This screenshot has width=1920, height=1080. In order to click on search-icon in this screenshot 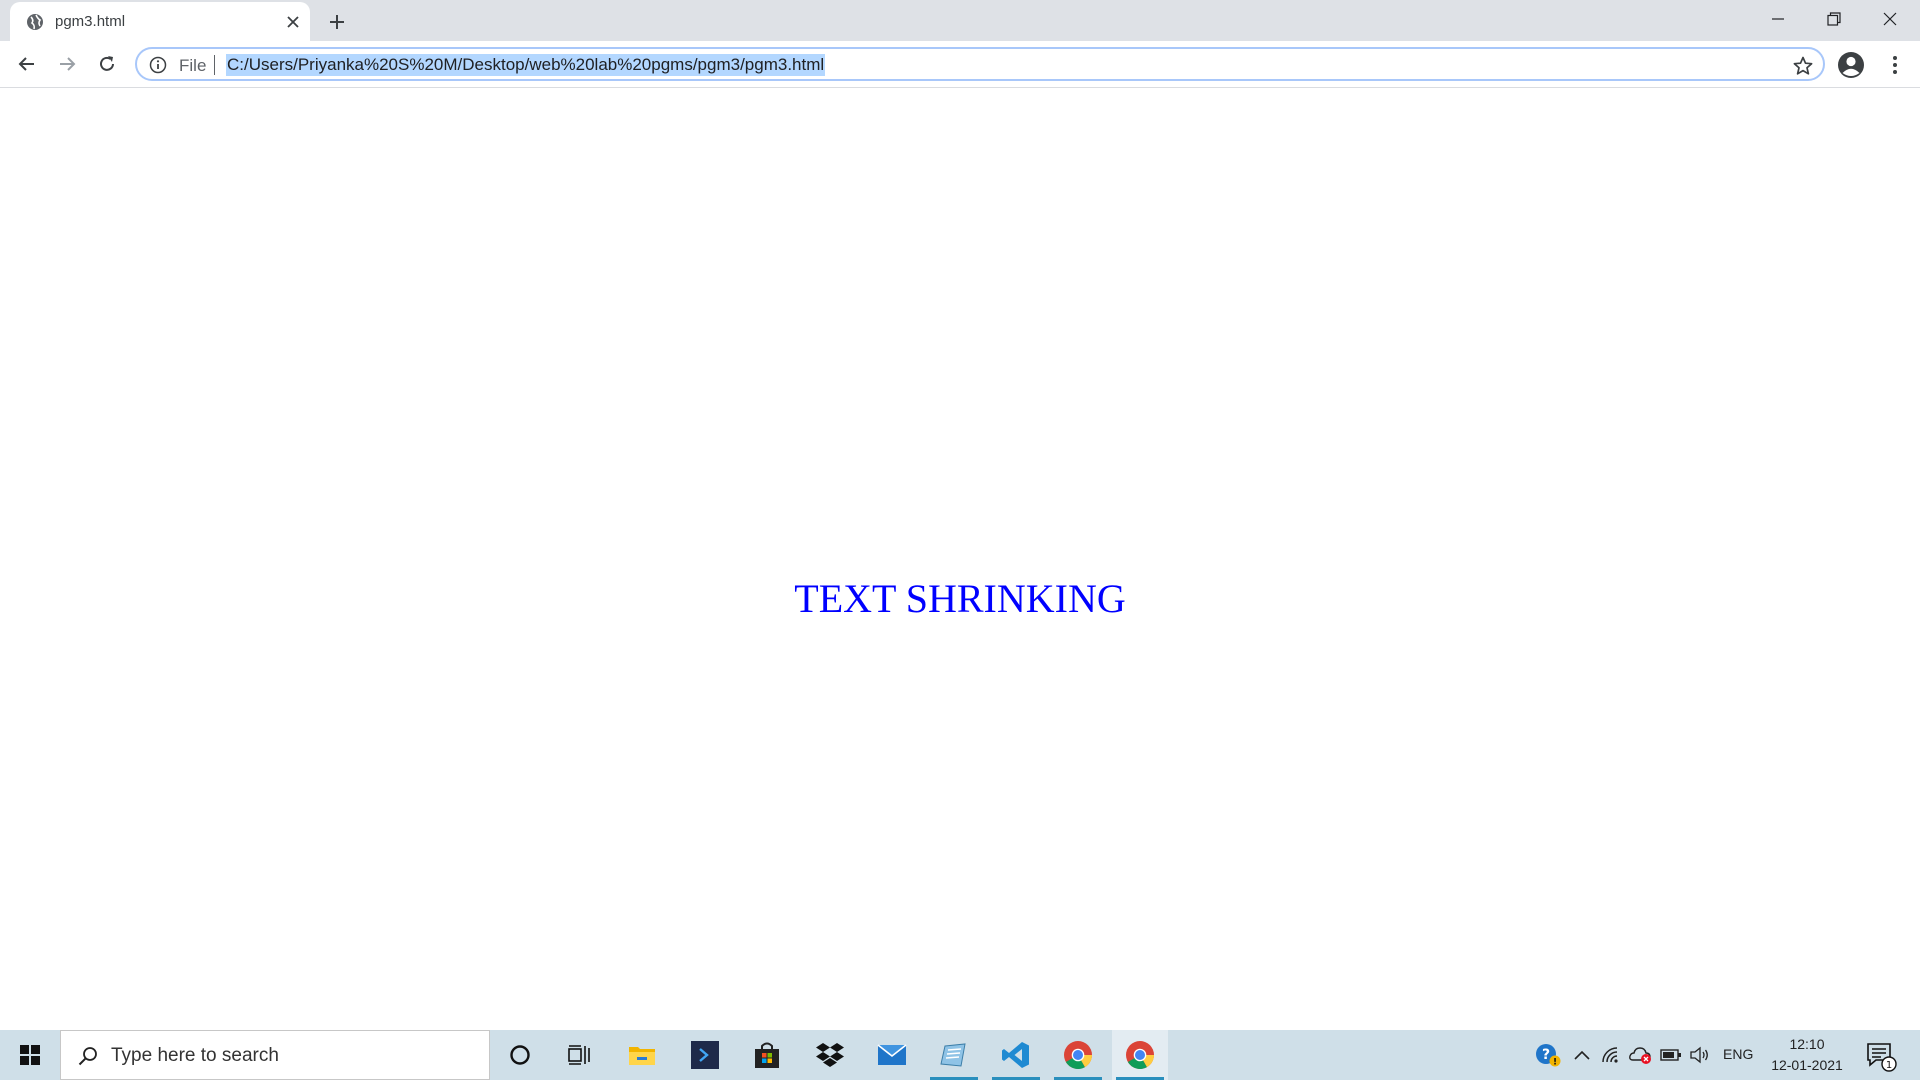, I will do `click(87, 1056)`.